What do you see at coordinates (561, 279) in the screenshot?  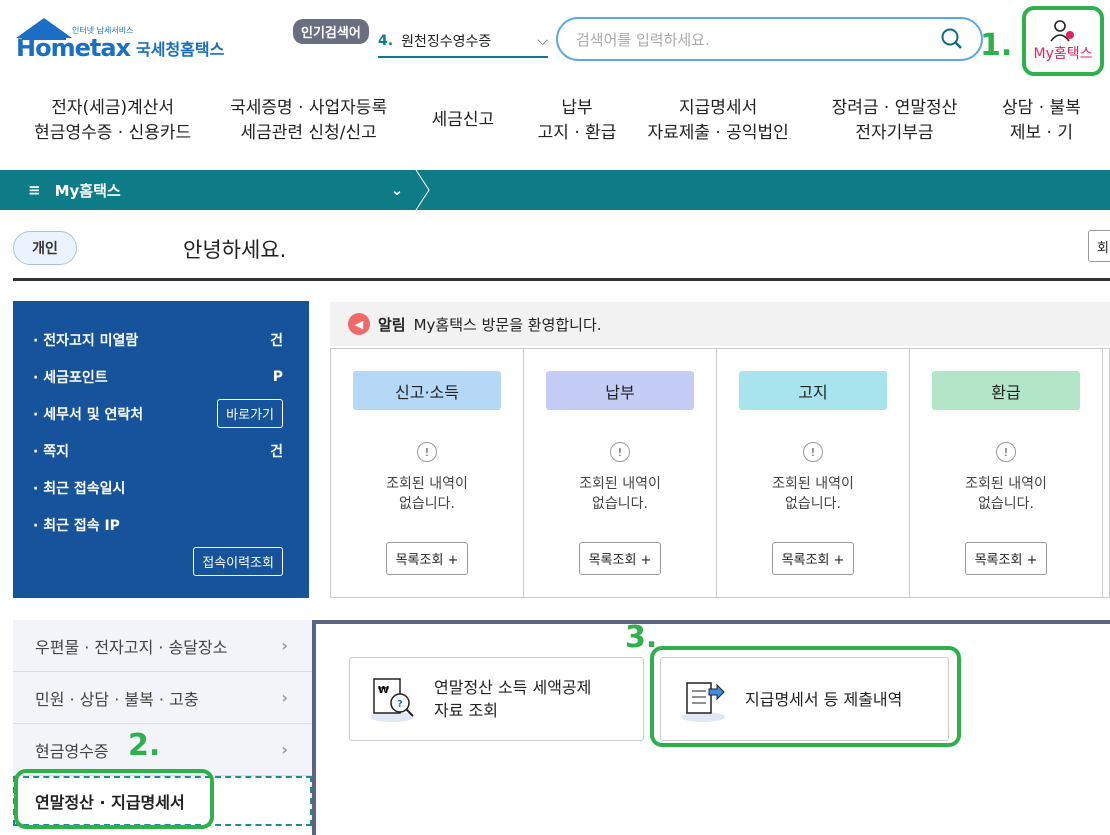 I see `divider` at bounding box center [561, 279].